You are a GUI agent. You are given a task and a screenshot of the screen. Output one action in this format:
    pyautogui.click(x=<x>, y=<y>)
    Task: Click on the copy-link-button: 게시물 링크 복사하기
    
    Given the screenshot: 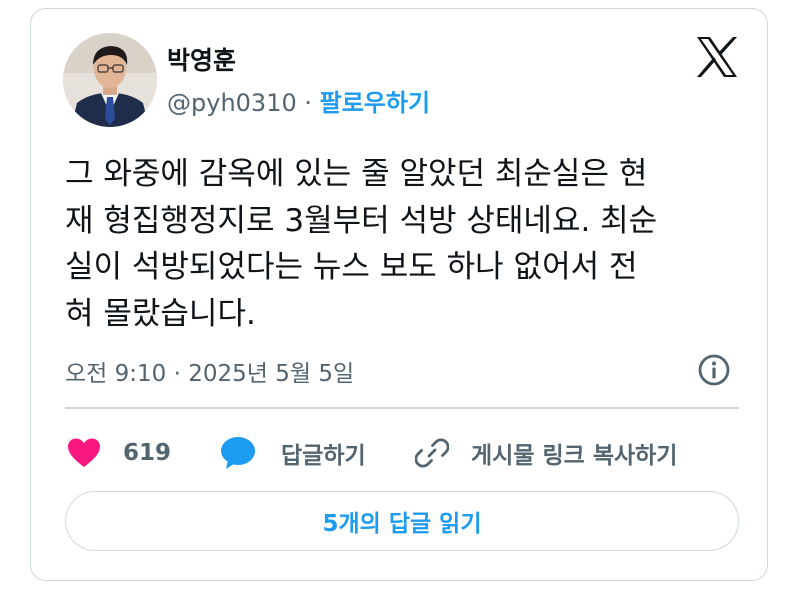 What is the action you would take?
    pyautogui.click(x=546, y=453)
    